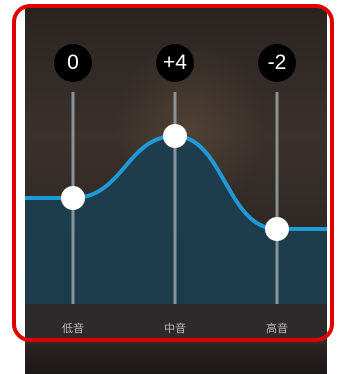 The width and height of the screenshot is (342, 374). What do you see at coordinates (73, 198) in the screenshot?
I see `slider-knob-bass` at bounding box center [73, 198].